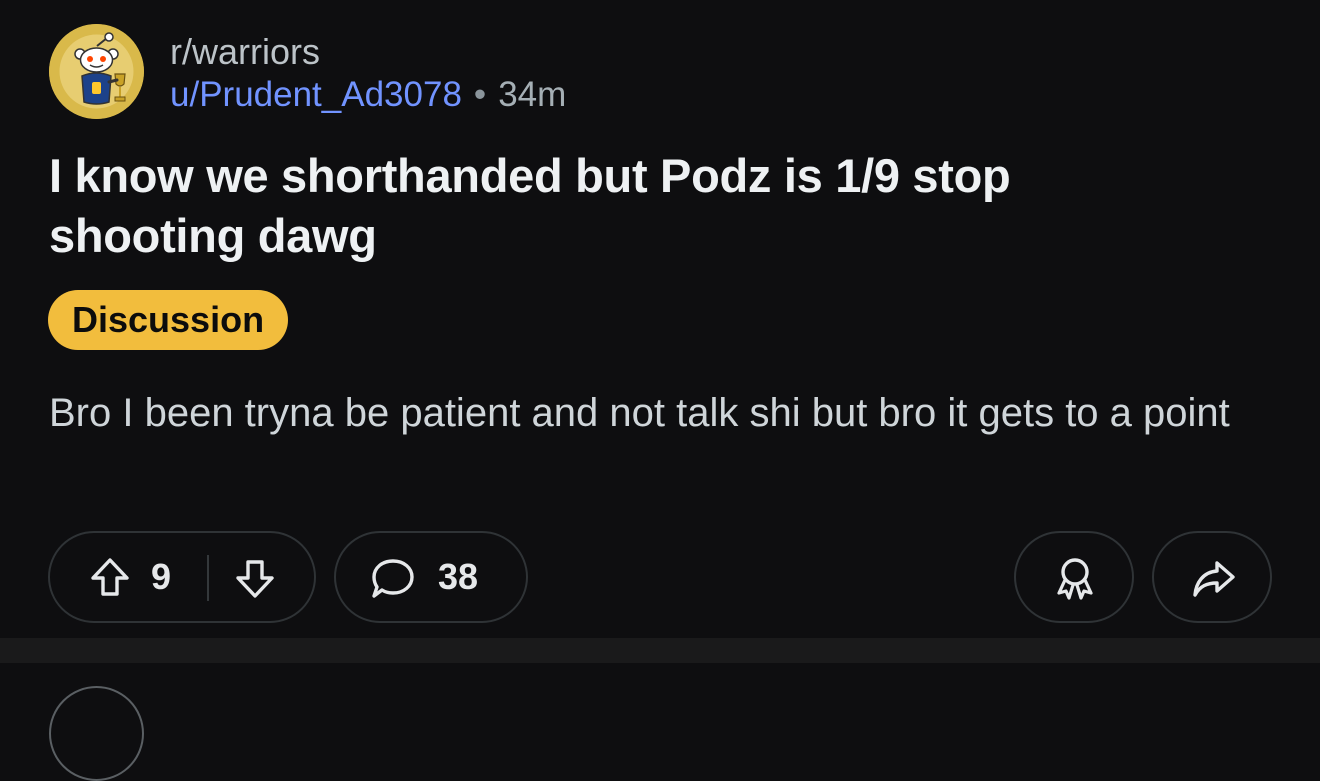  What do you see at coordinates (660, 650) in the screenshot?
I see `feed-separator` at bounding box center [660, 650].